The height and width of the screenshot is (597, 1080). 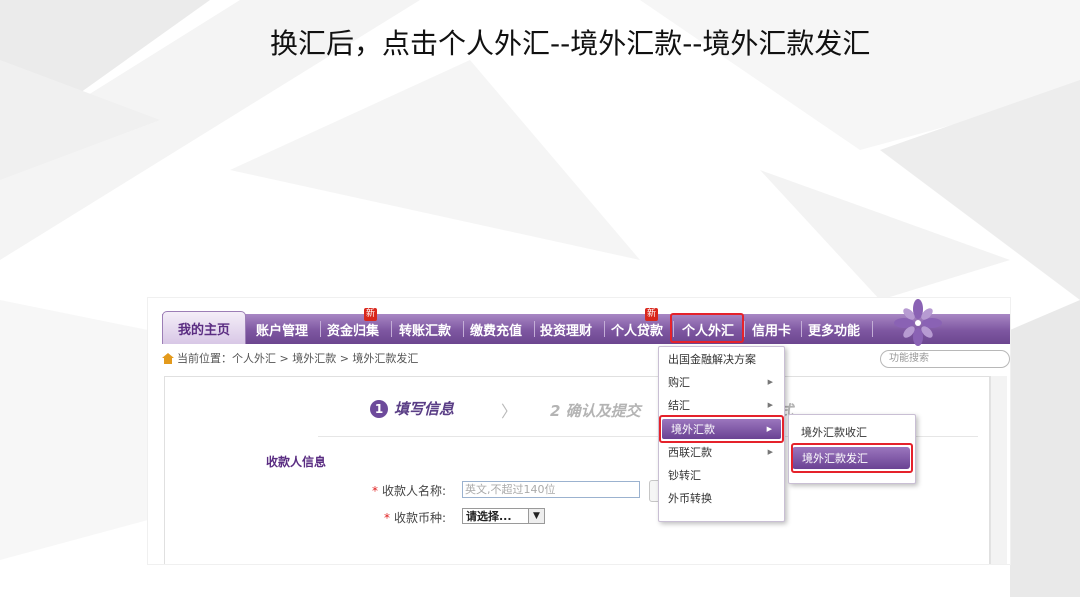 I want to click on step-1-label: 填写信息, so click(x=424, y=409).